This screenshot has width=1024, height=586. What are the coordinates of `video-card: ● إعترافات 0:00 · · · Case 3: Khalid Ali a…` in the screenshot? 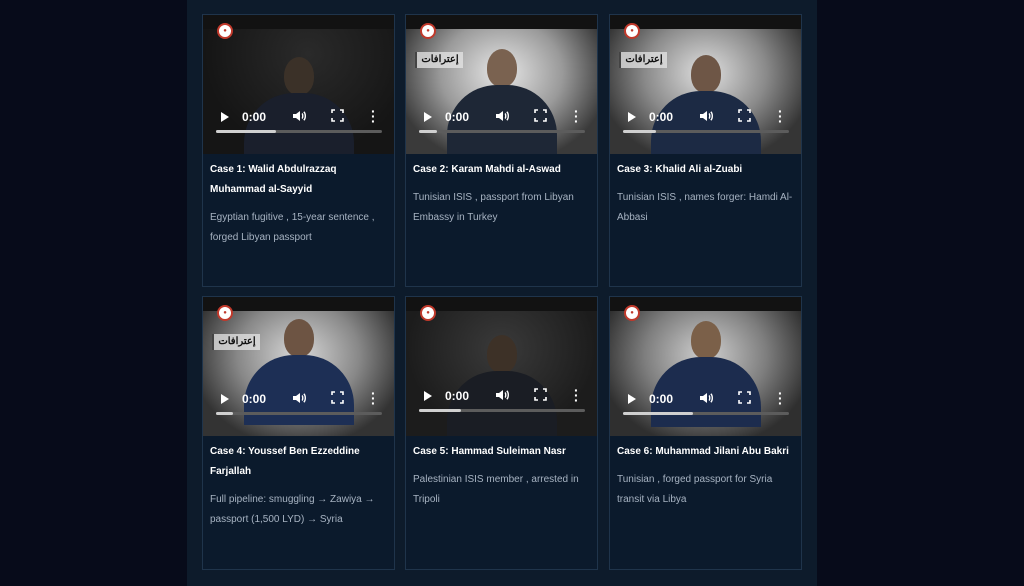 It's located at (705, 150).